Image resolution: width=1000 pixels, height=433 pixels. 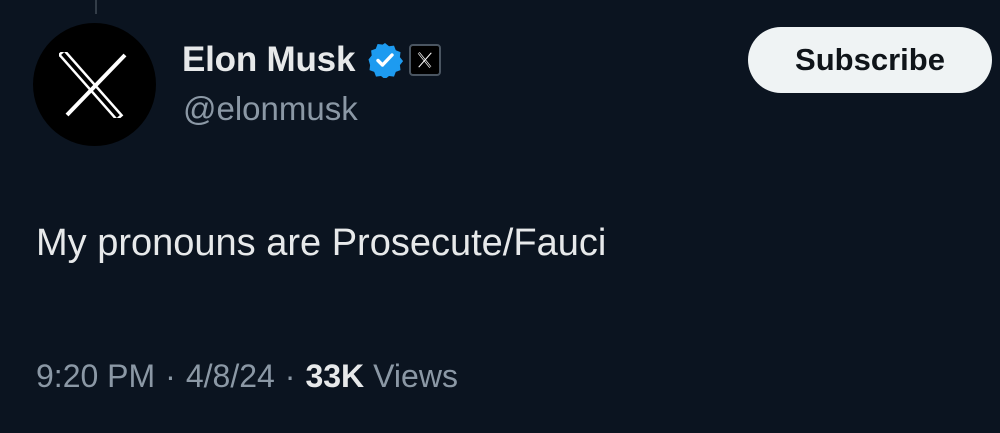 What do you see at coordinates (870, 60) in the screenshot?
I see `subscribe-button: Subscribe` at bounding box center [870, 60].